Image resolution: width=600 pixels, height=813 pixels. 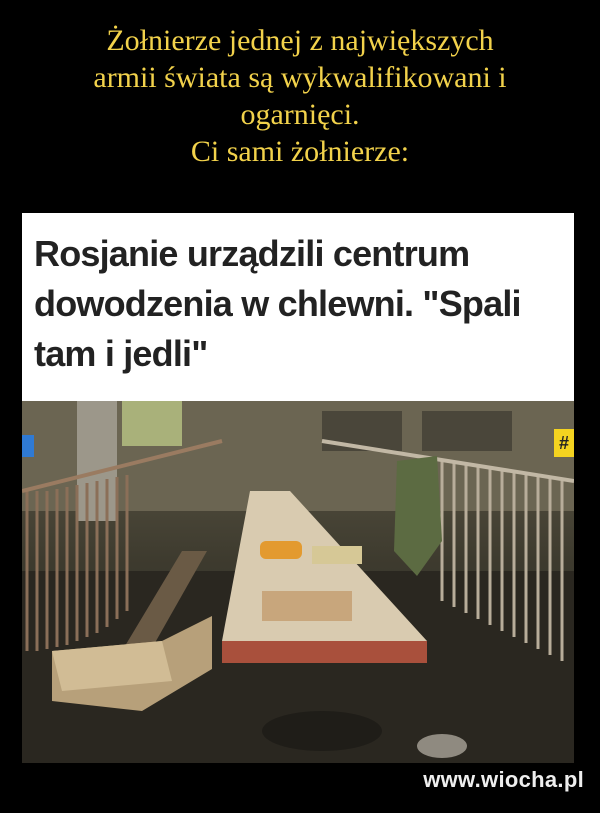 I want to click on hashtag-badge: #, so click(x=564, y=443).